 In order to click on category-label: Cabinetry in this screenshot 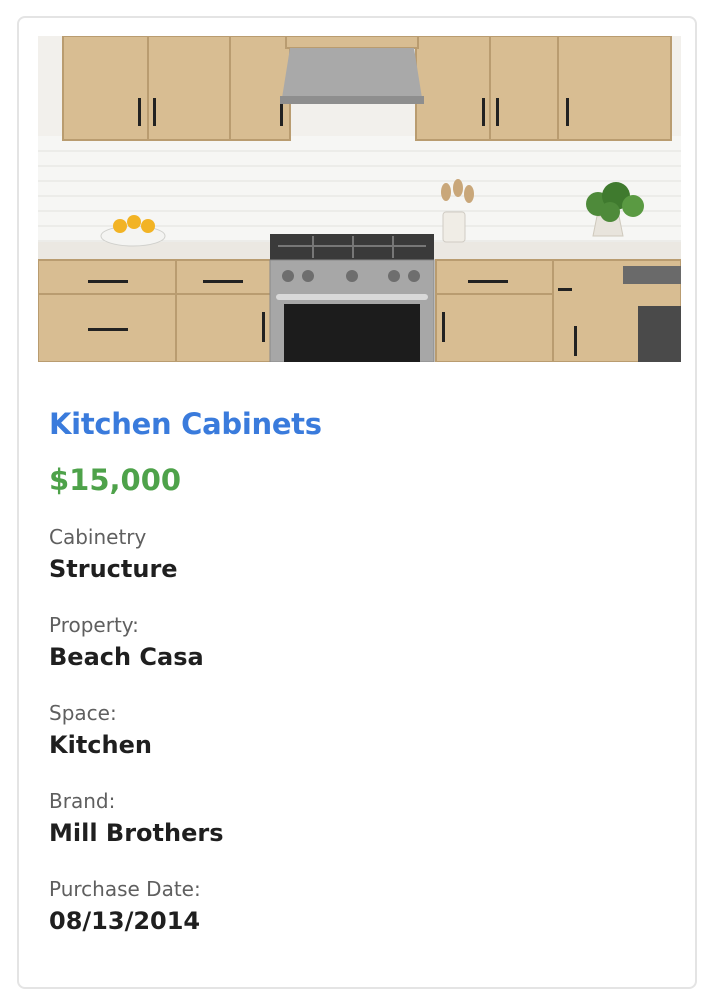, I will do `click(98, 537)`.